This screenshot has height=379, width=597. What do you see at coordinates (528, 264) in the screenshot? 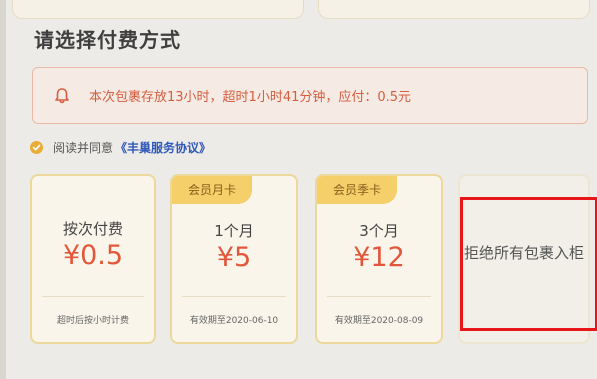
I see `highlight-box` at bounding box center [528, 264].